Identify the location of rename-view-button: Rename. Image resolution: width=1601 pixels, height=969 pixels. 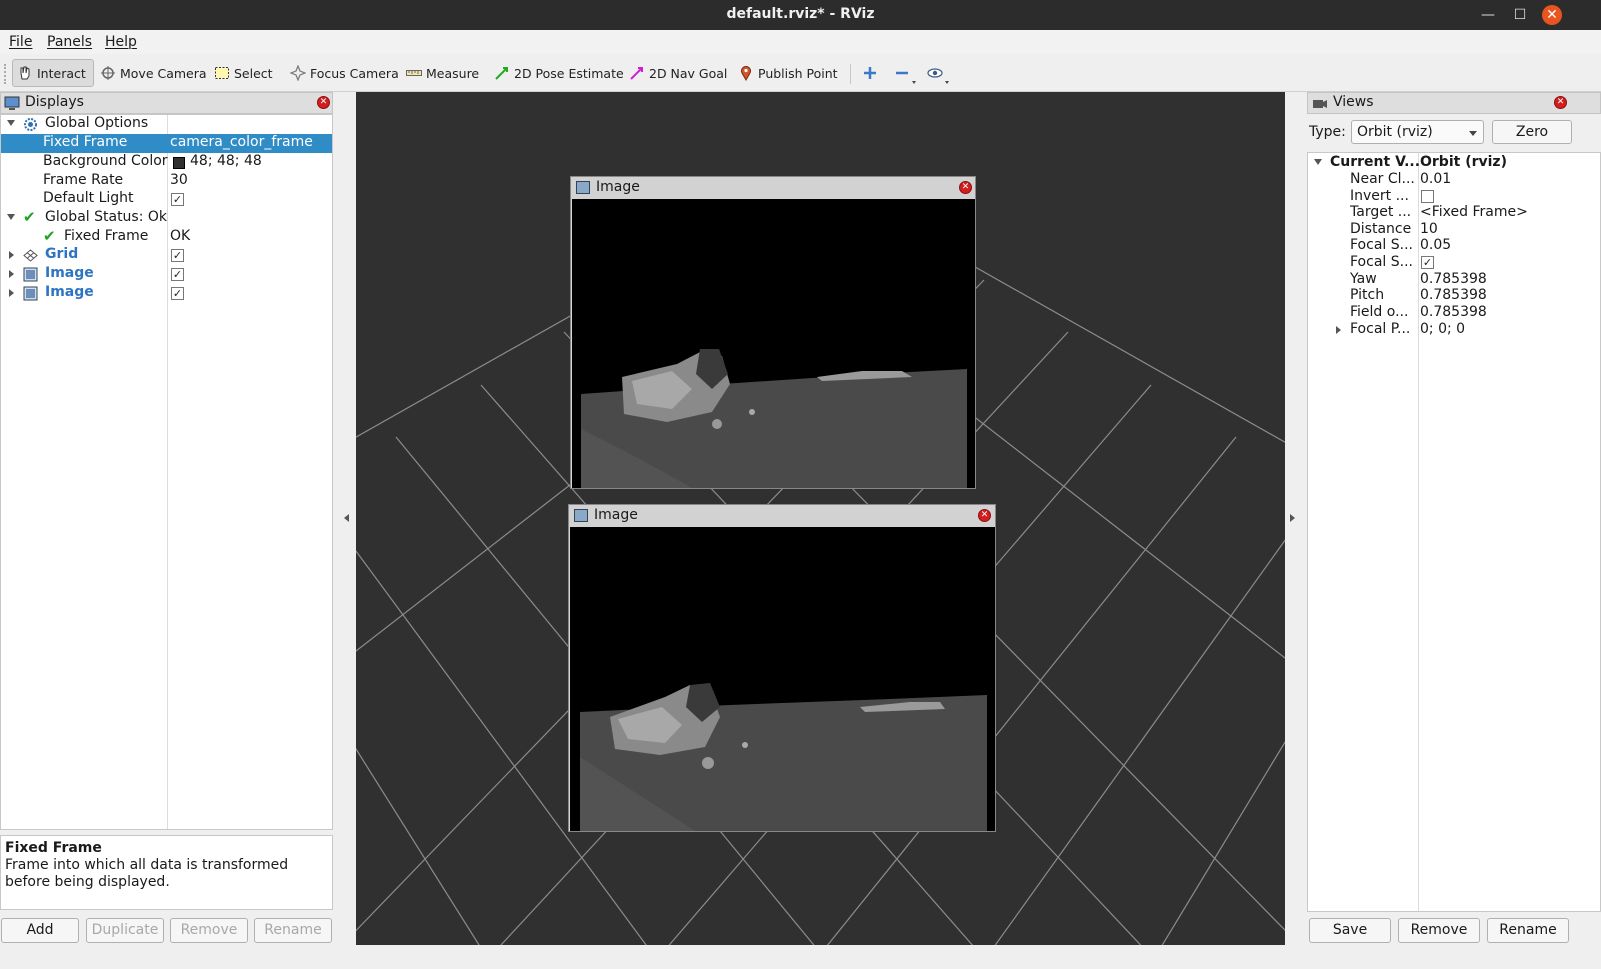
(1528, 930).